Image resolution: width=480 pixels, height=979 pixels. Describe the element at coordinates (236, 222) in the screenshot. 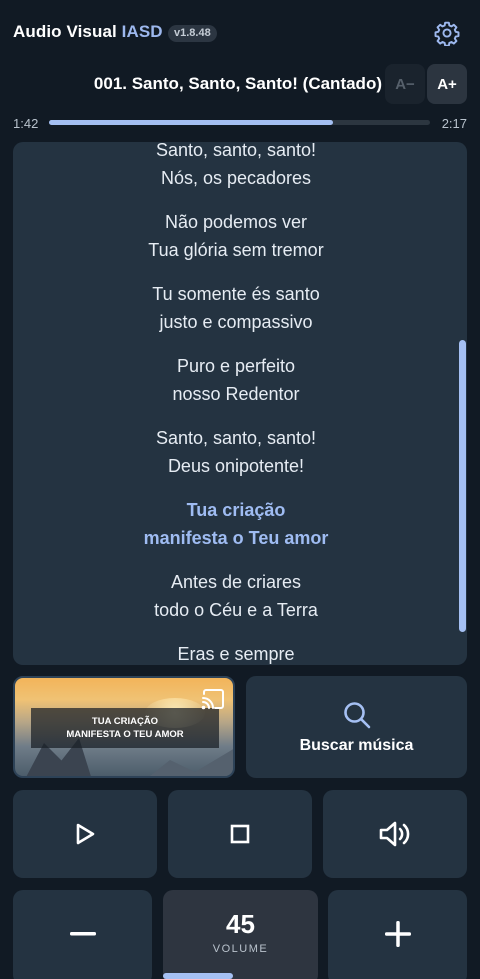

I see `lyric-line: Não podemos ver` at that location.